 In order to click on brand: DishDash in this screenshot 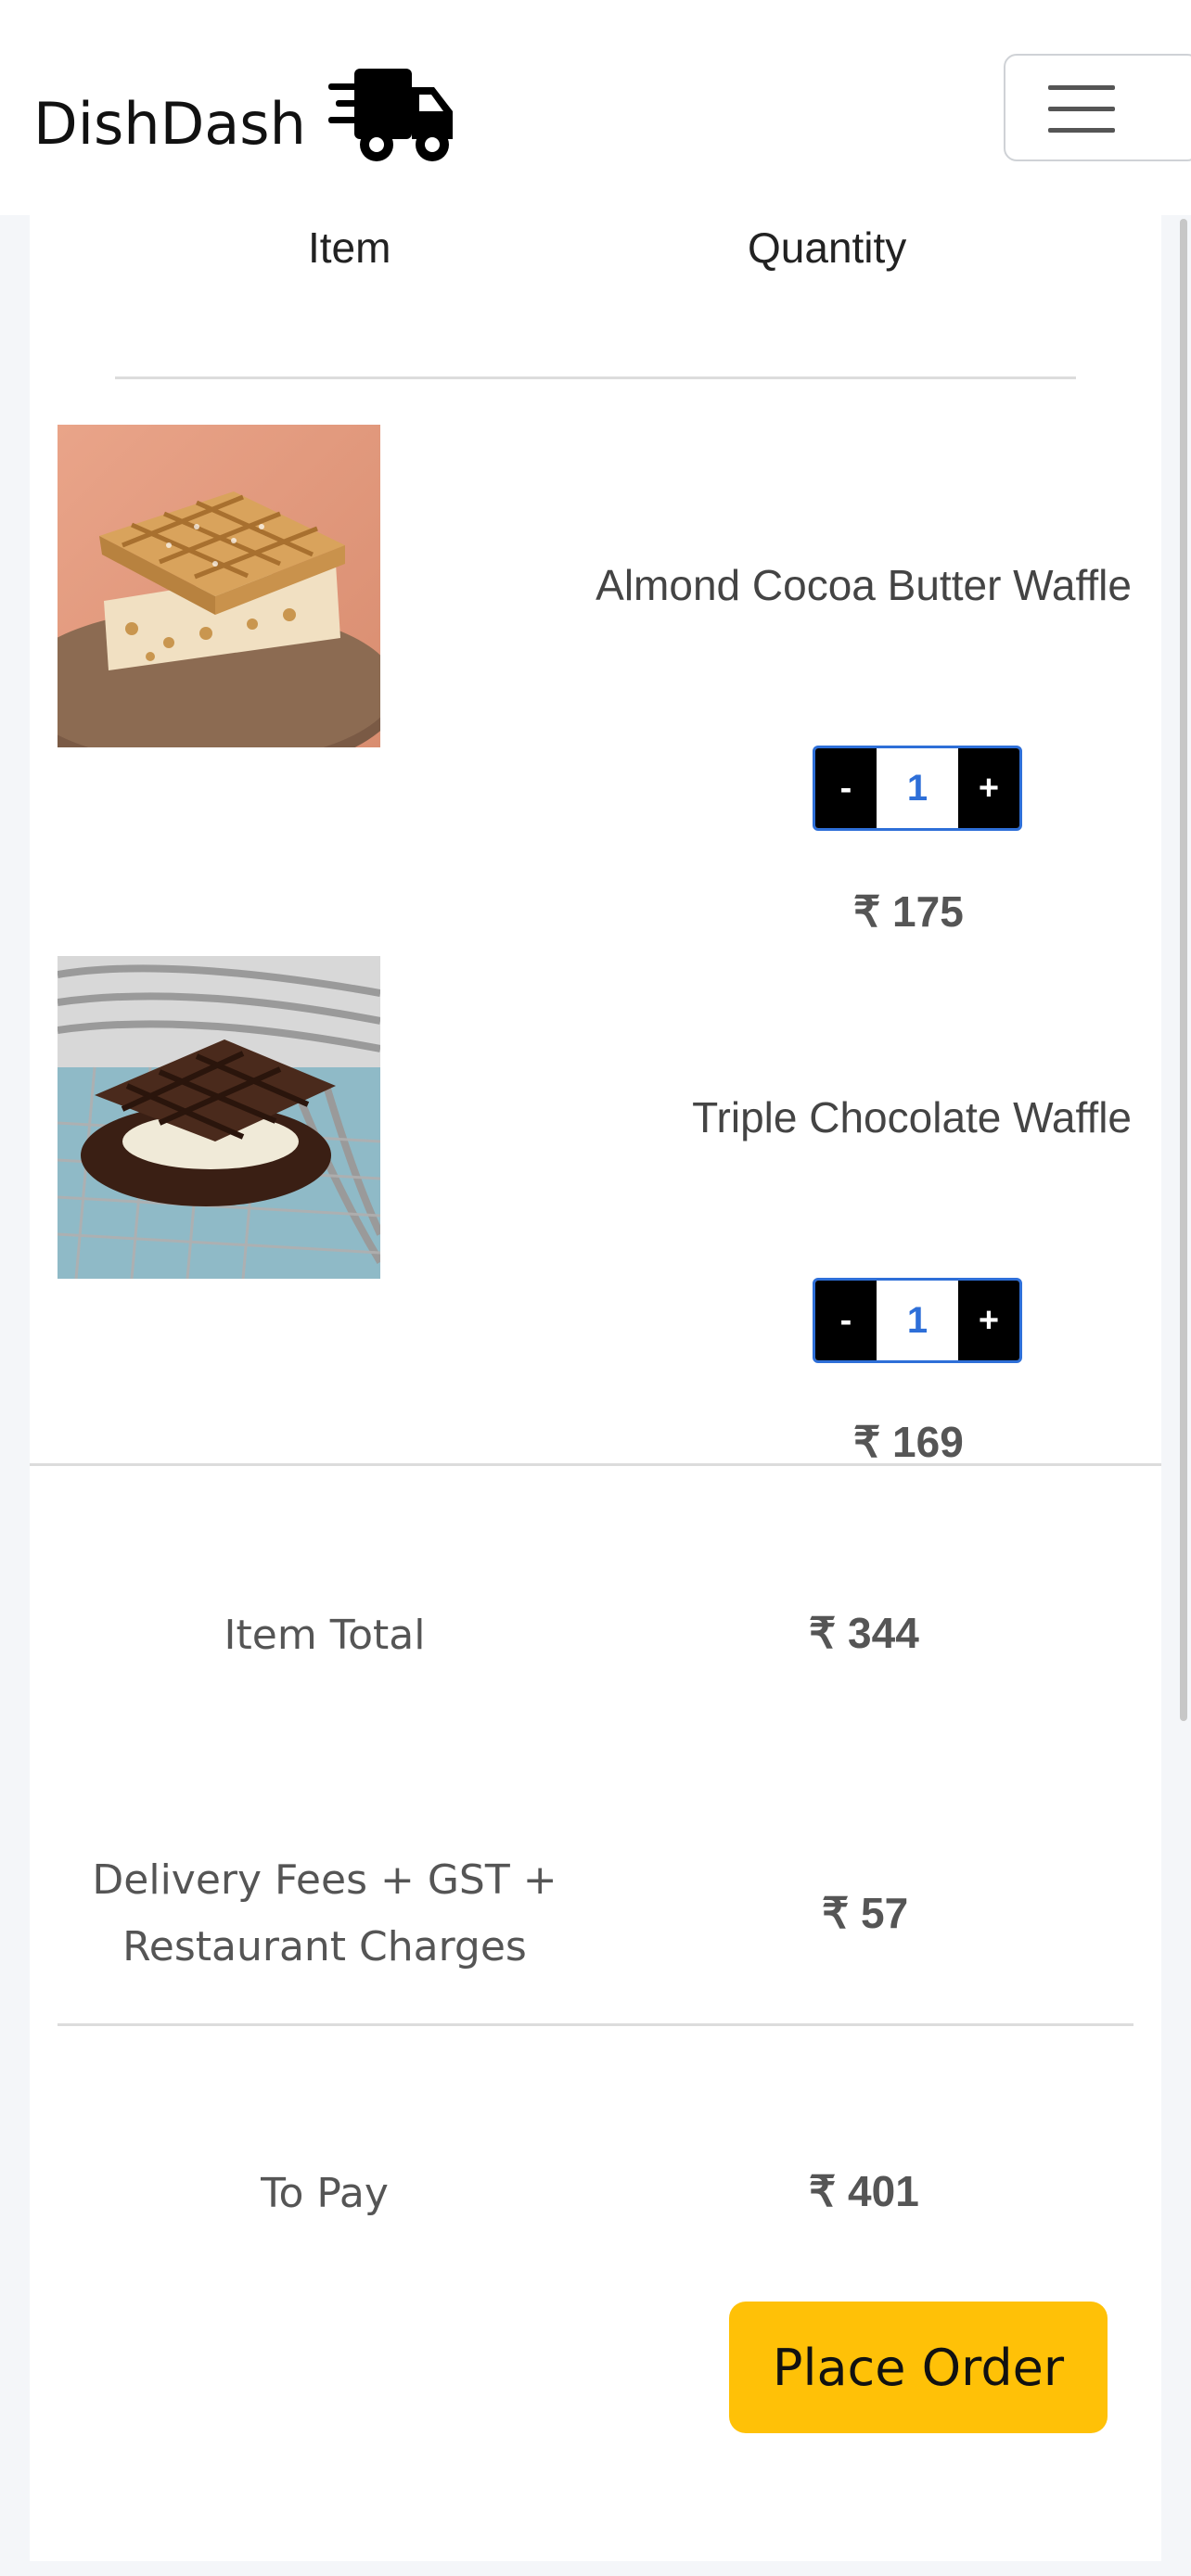, I will do `click(245, 124)`.